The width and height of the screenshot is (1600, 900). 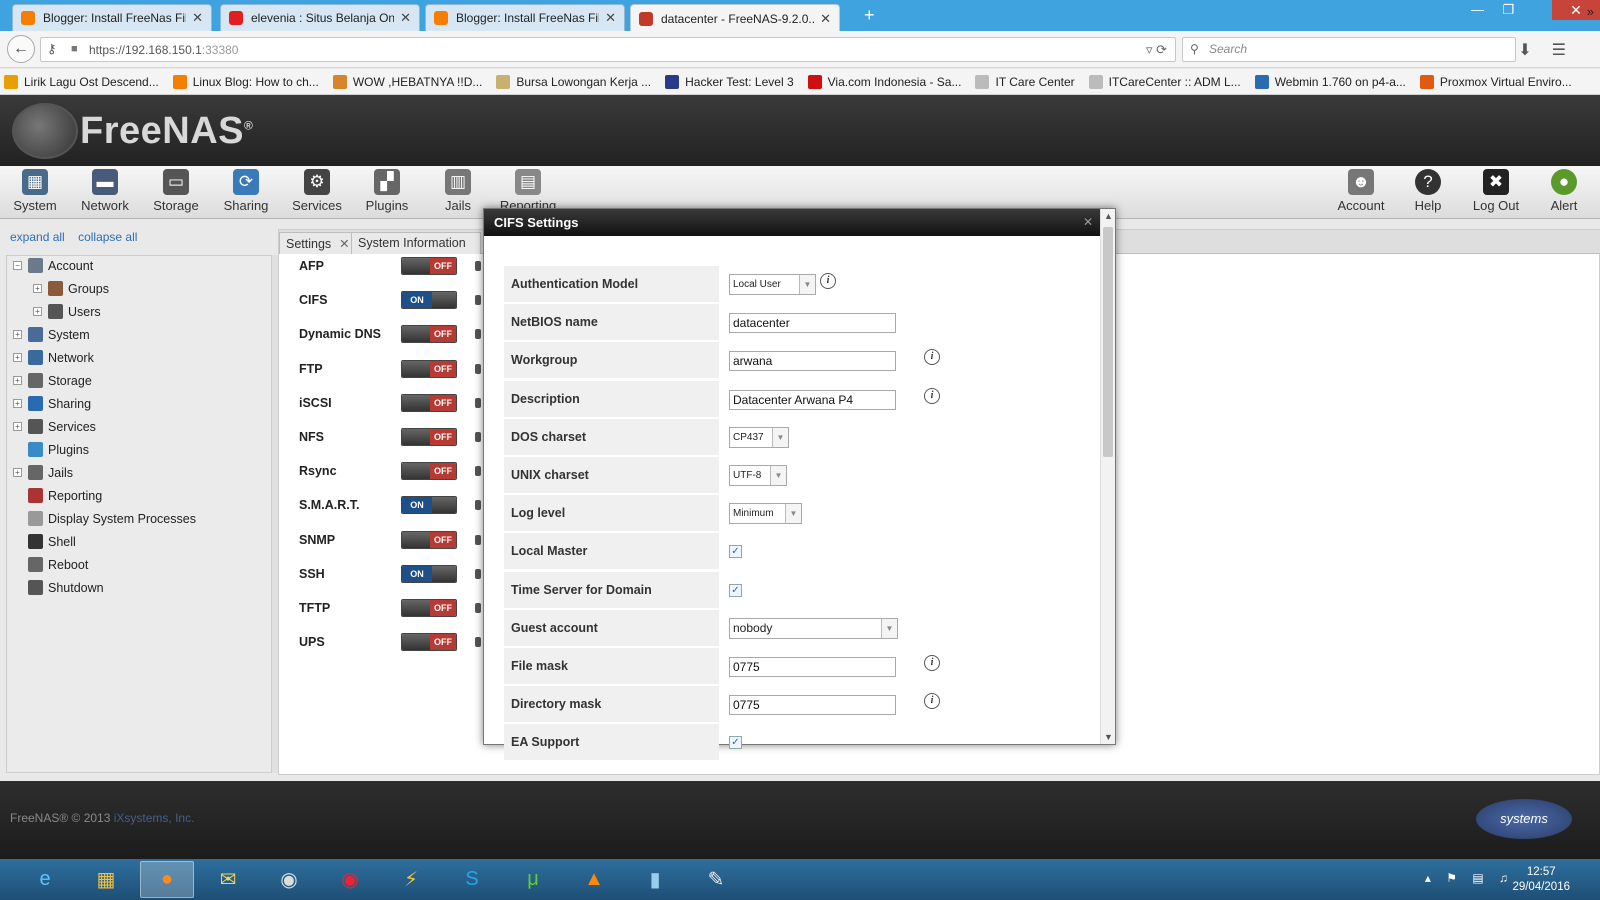 I want to click on directory-mask-input: 0775, so click(x=812, y=705).